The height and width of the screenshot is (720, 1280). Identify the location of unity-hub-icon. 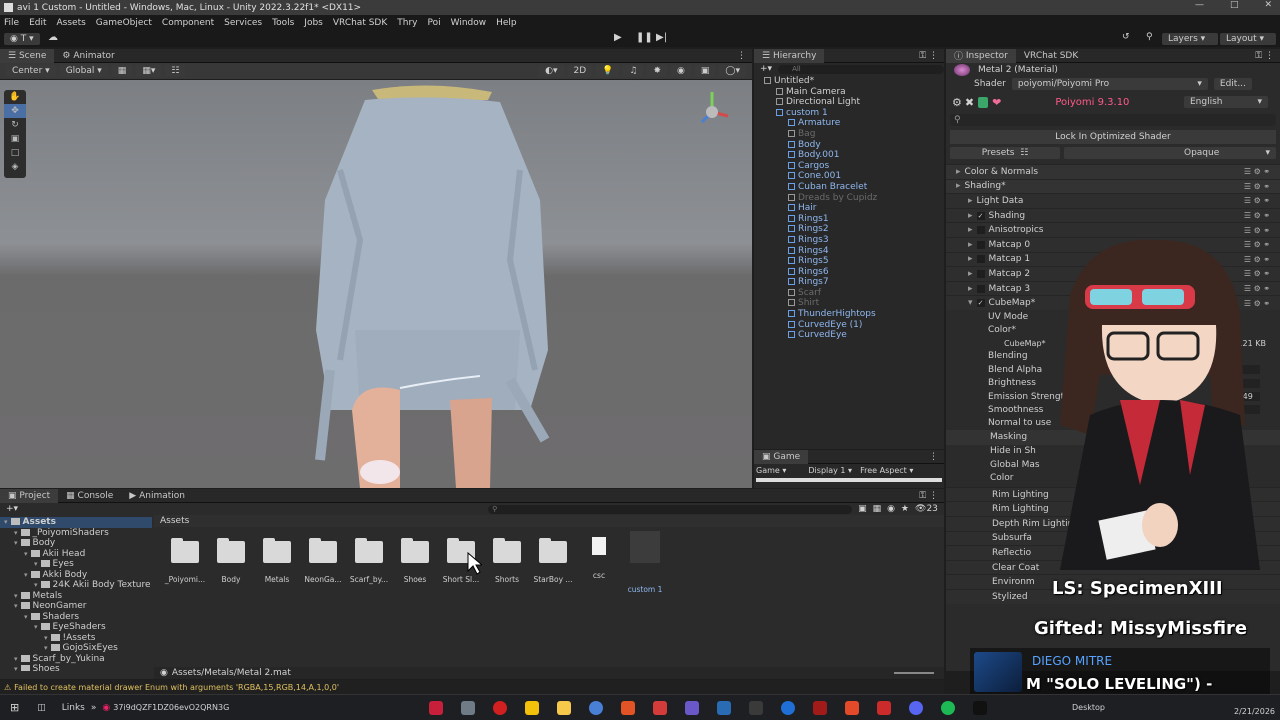
(756, 707).